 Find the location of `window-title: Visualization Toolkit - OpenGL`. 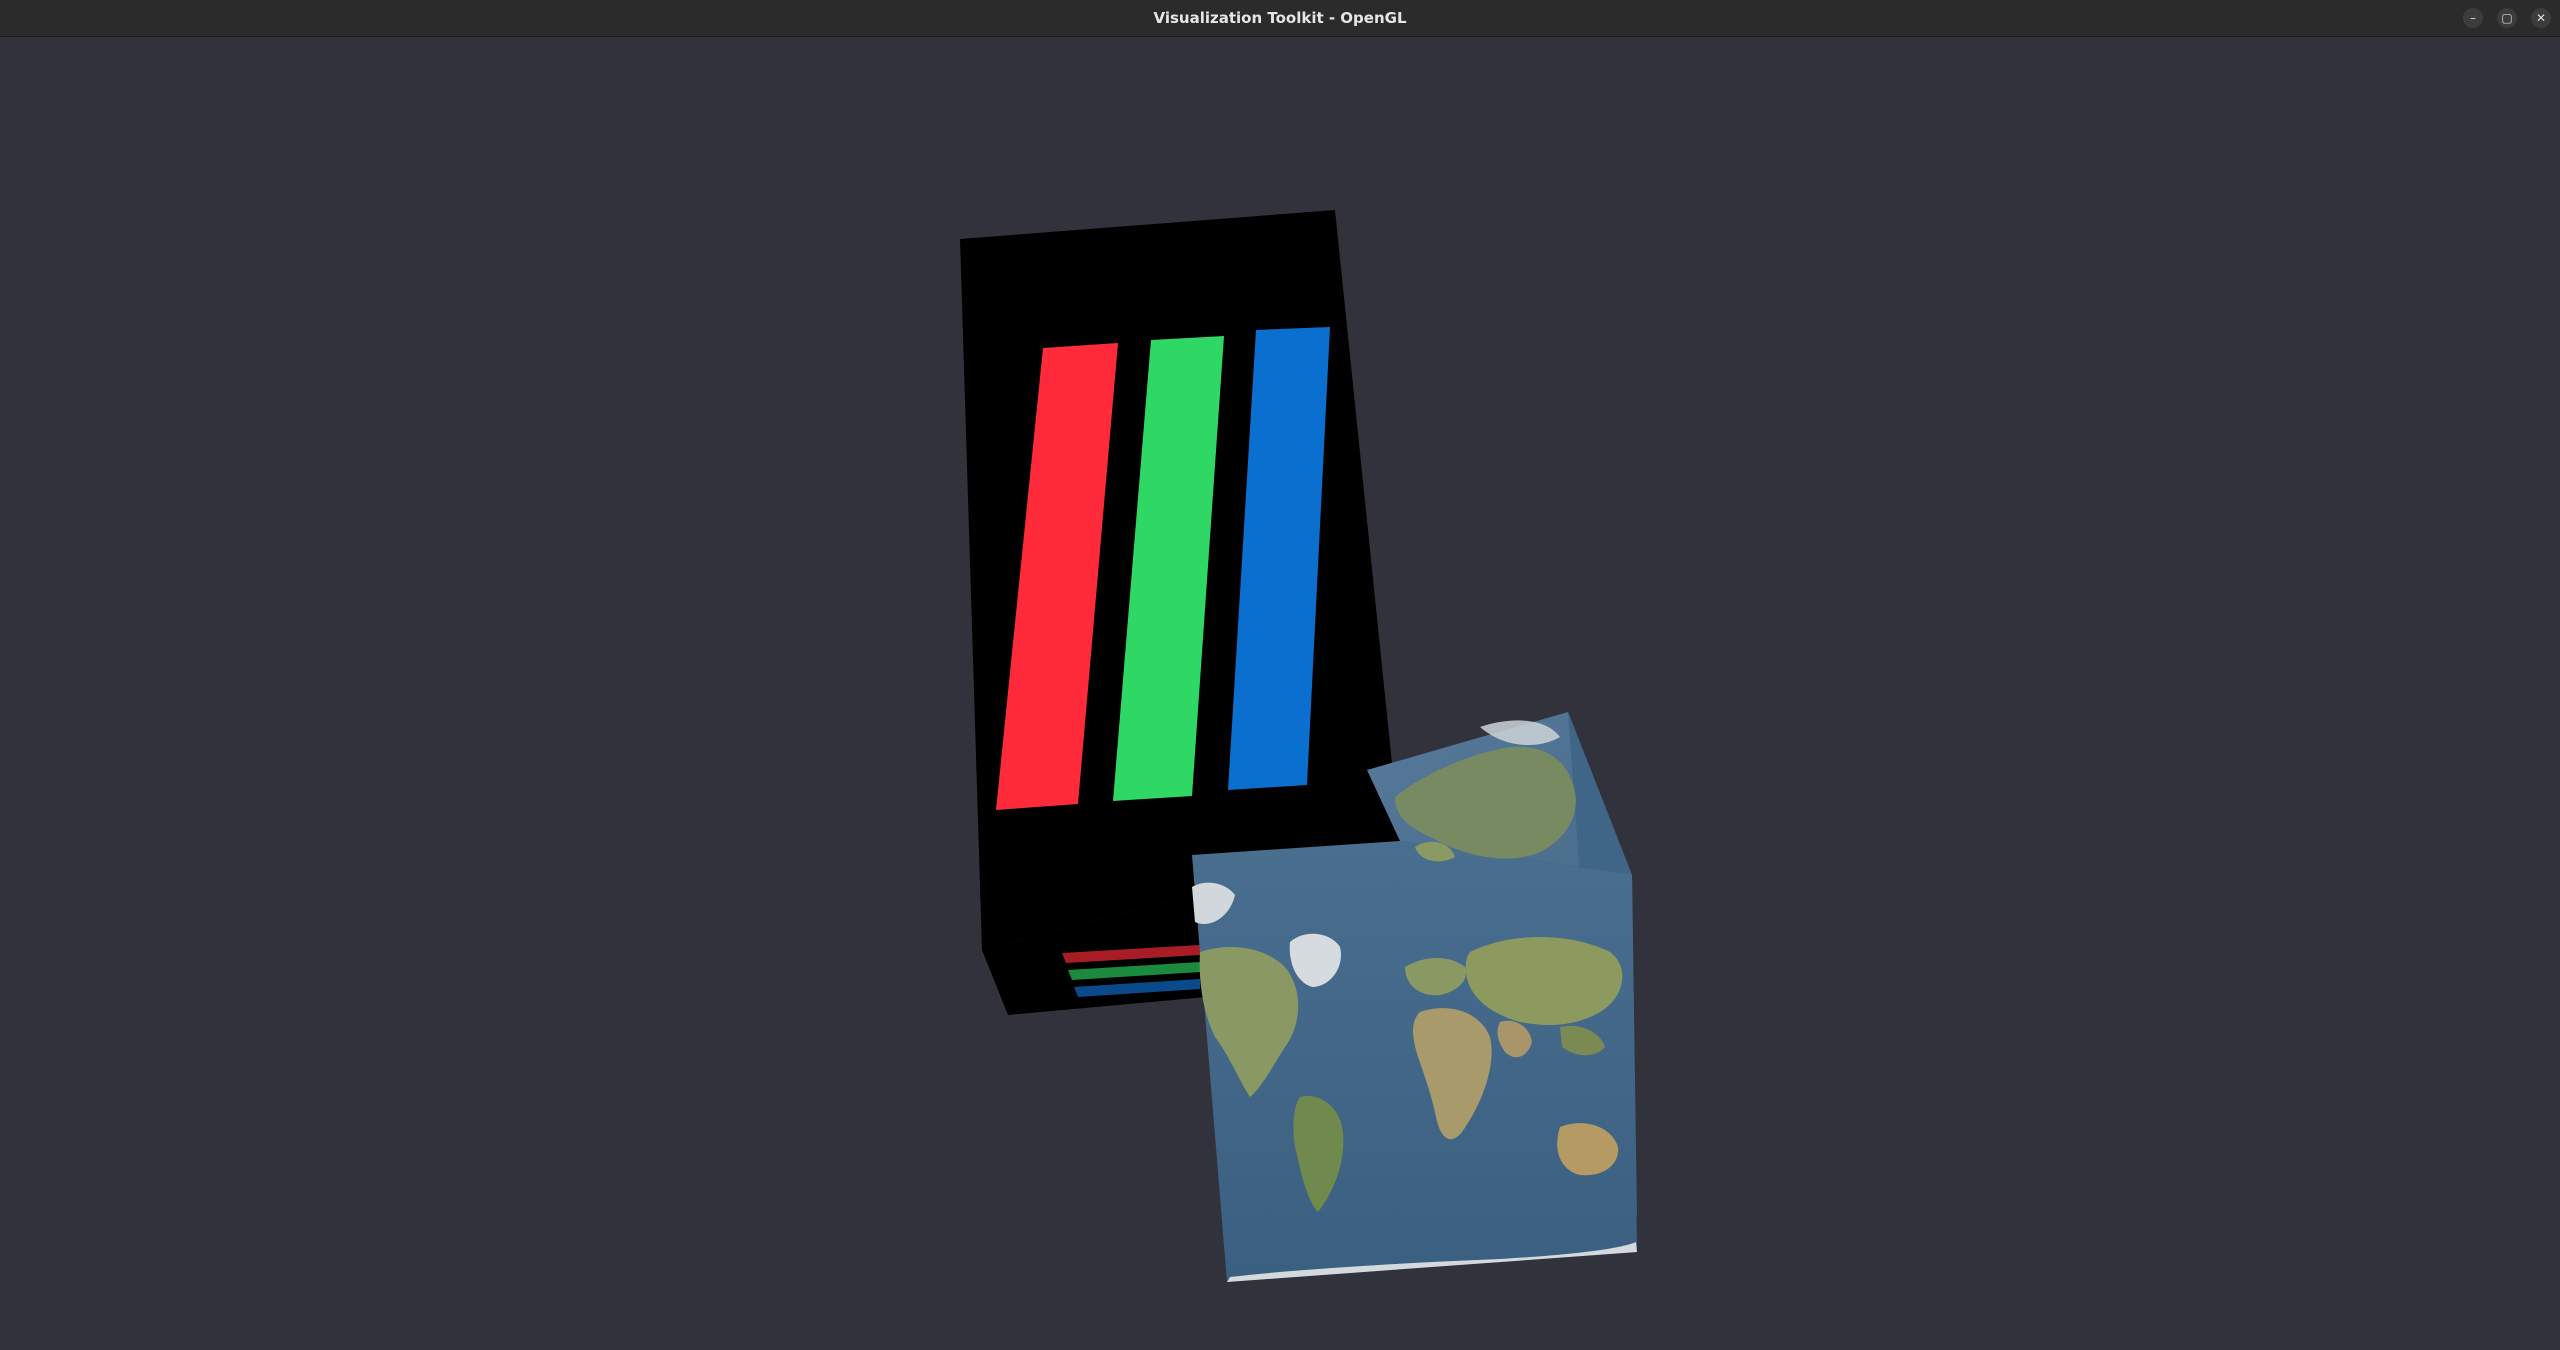

window-title: Visualization Toolkit - OpenGL is located at coordinates (1280, 18).